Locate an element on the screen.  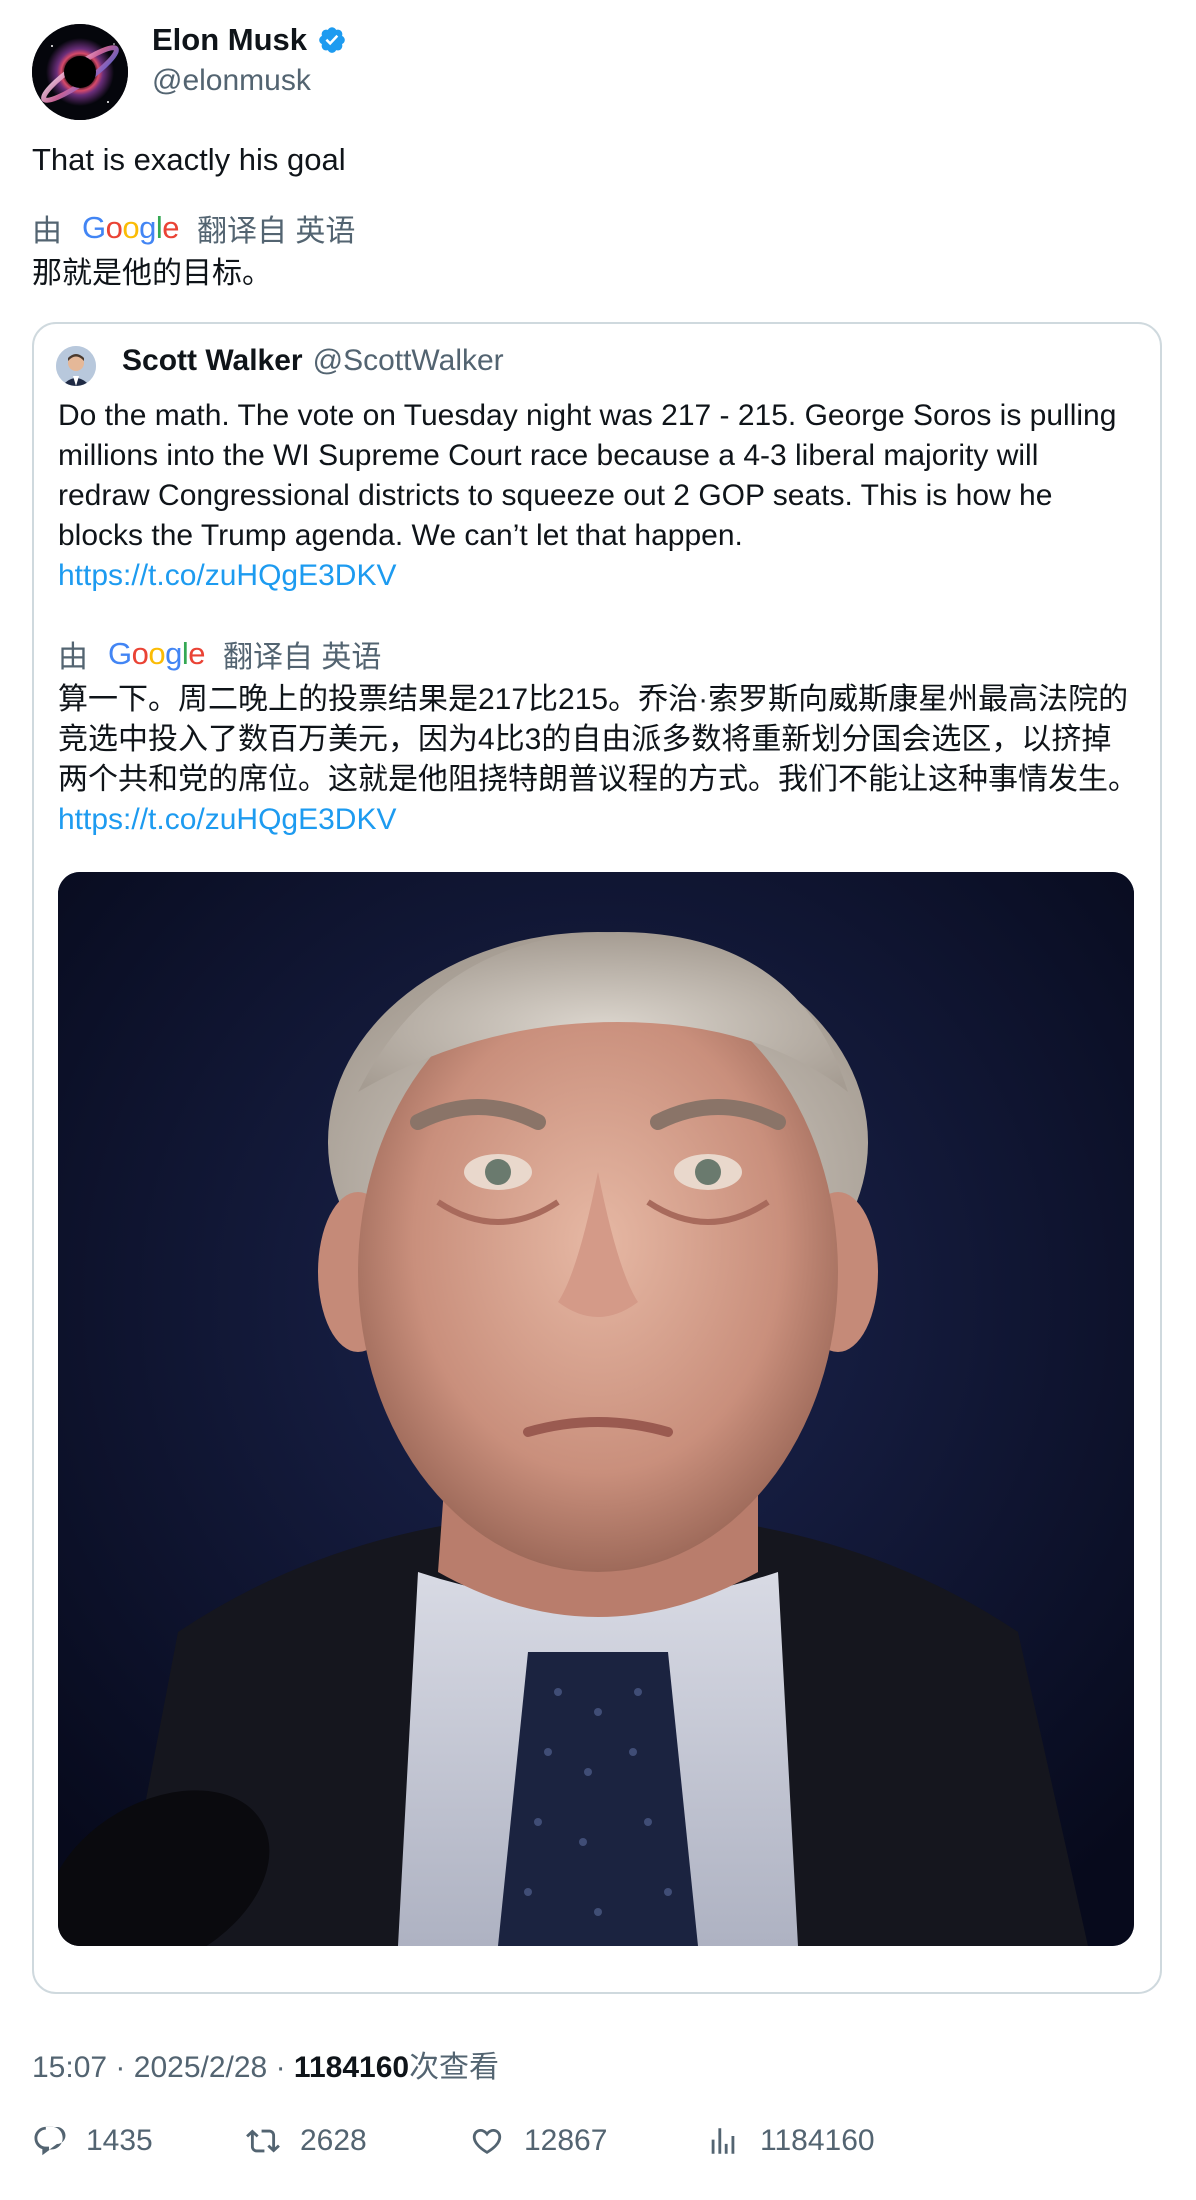
retweet-icon is located at coordinates (263, 2141).